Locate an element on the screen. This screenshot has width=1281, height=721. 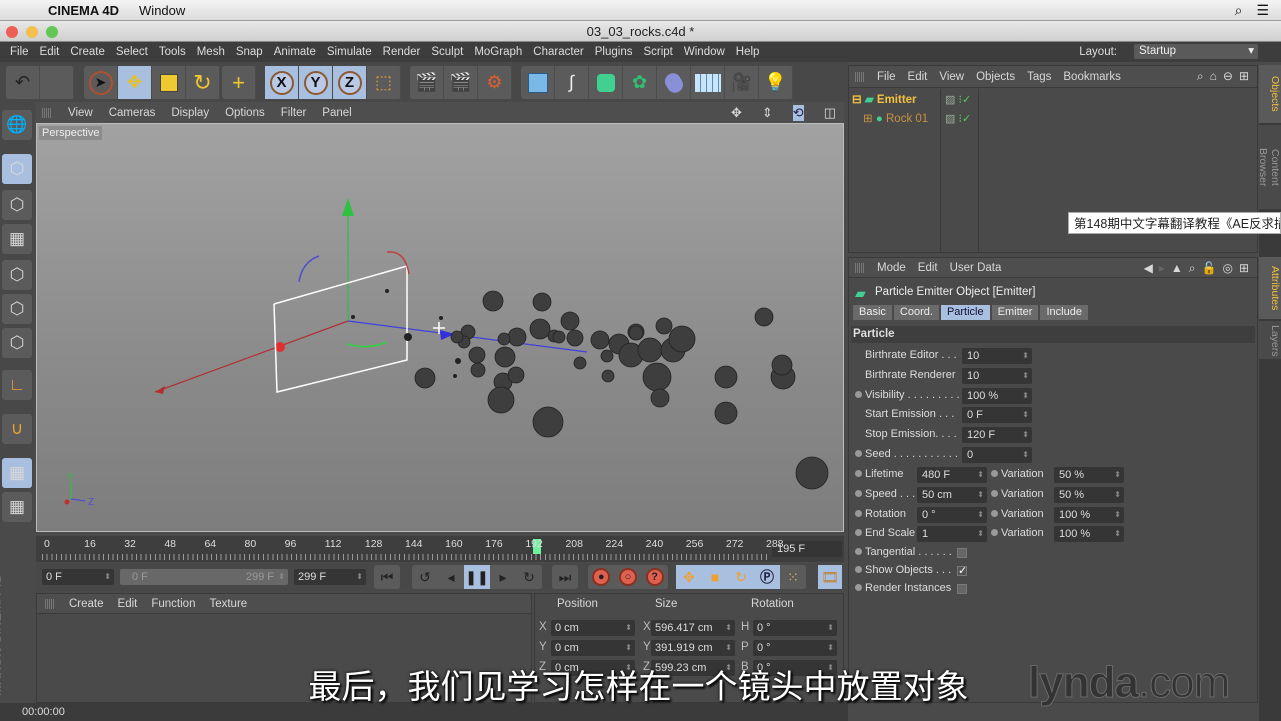
texture-mode-icon: ⬡ is located at coordinates (17, 205).